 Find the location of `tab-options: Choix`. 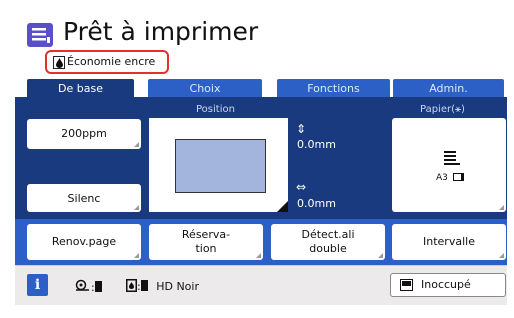

tab-options: Choix is located at coordinates (205, 88).